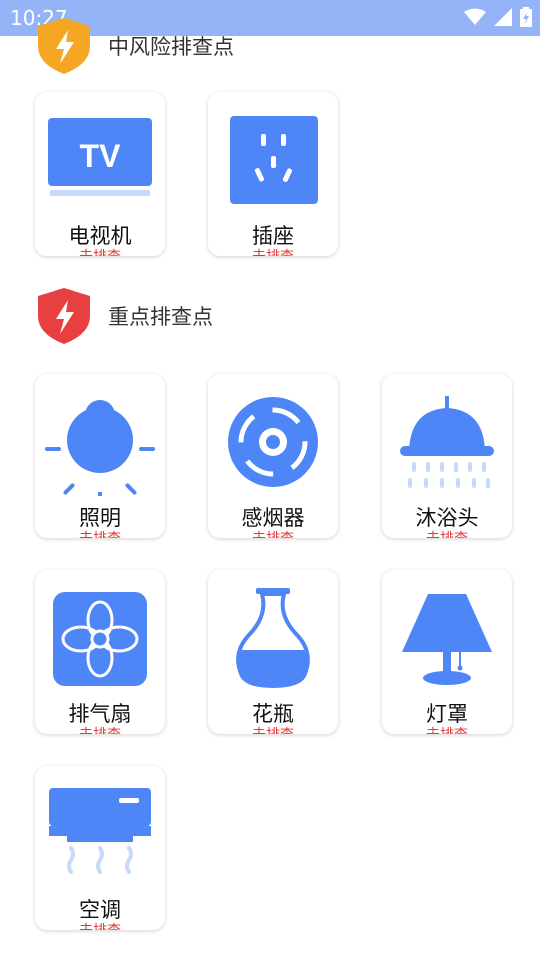  I want to click on smoke-detector-icon, so click(273, 442).